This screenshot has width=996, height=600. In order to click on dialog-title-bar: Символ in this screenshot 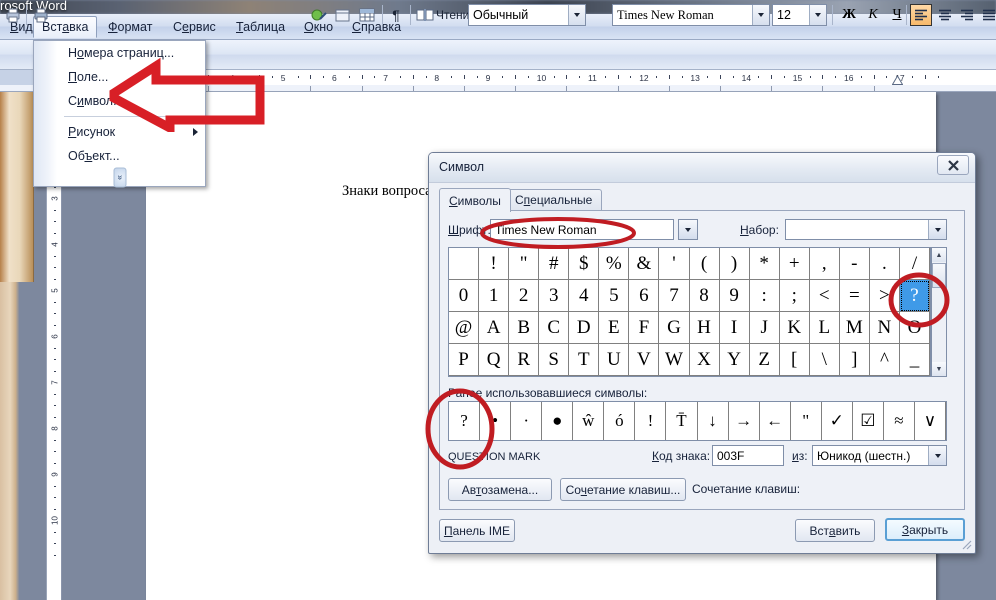, I will do `click(702, 168)`.